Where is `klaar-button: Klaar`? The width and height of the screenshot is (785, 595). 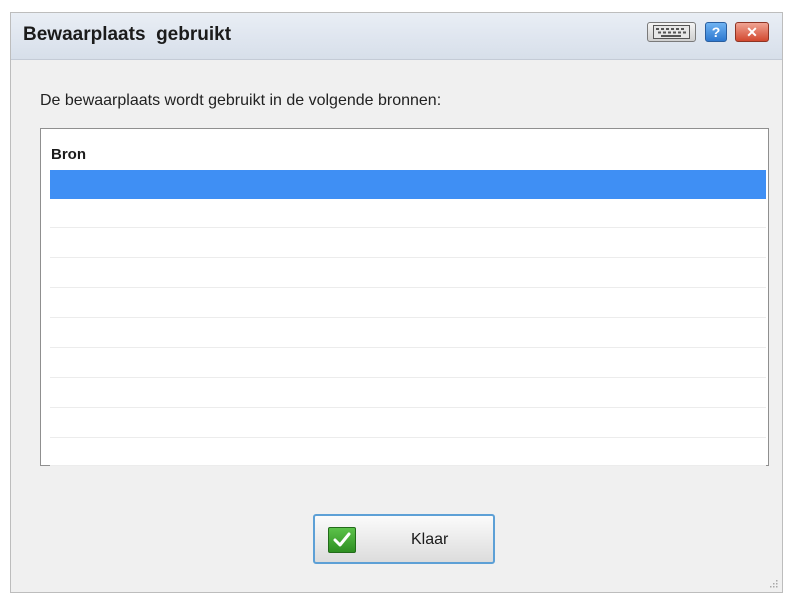
klaar-button: Klaar is located at coordinates (404, 539).